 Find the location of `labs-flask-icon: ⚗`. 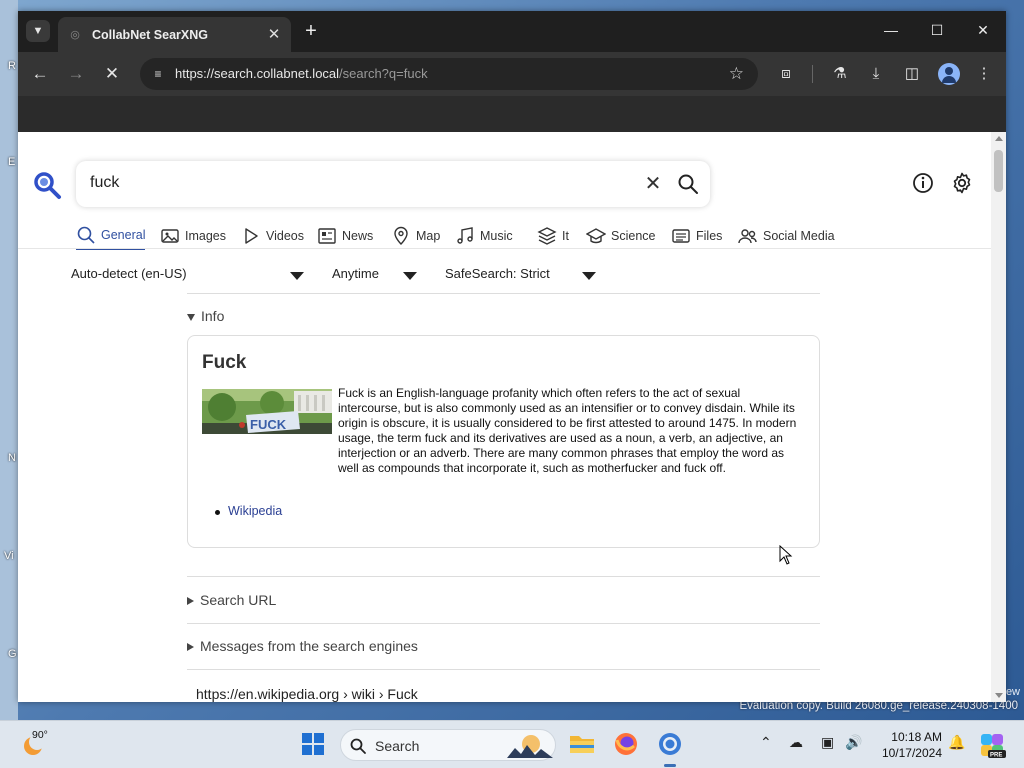

labs-flask-icon: ⚗ is located at coordinates (840, 74).